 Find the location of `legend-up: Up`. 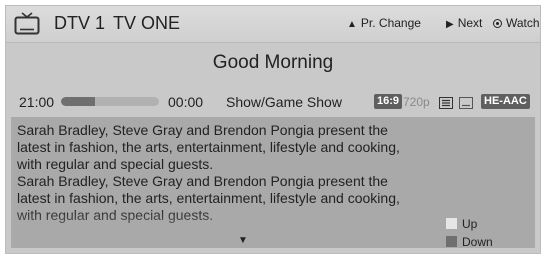

legend-up: Up is located at coordinates (461, 224).